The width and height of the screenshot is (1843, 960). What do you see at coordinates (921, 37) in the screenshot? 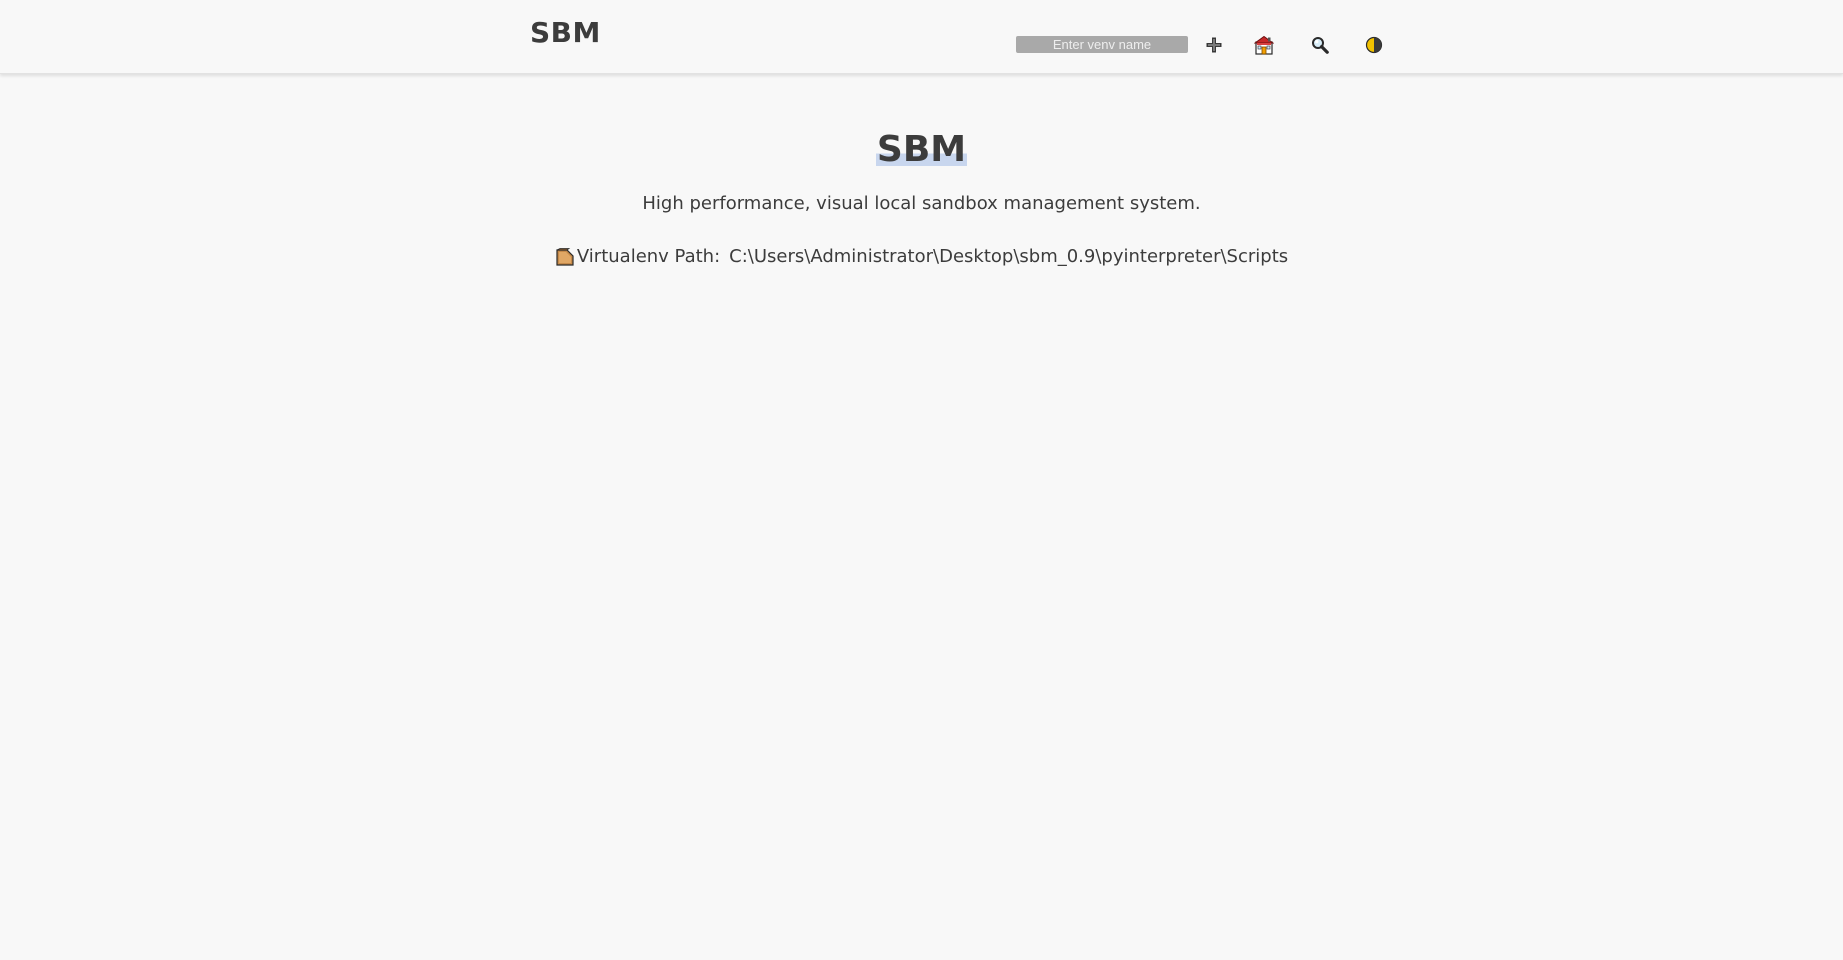
I see `top-navbar: SBM` at bounding box center [921, 37].